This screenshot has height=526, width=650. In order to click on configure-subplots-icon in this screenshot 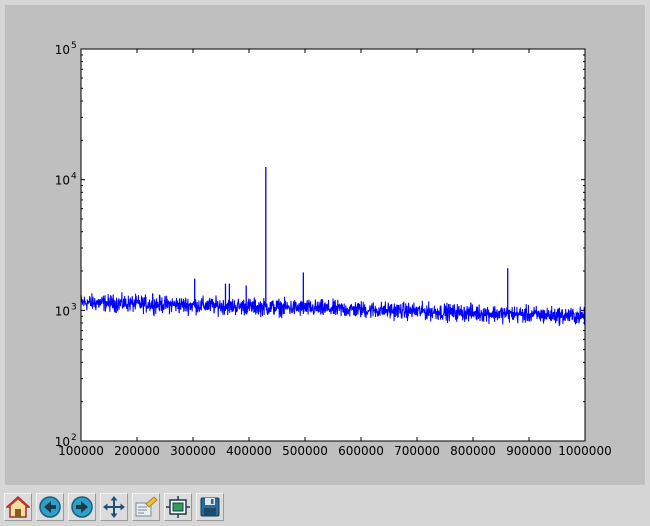, I will do `click(178, 507)`.